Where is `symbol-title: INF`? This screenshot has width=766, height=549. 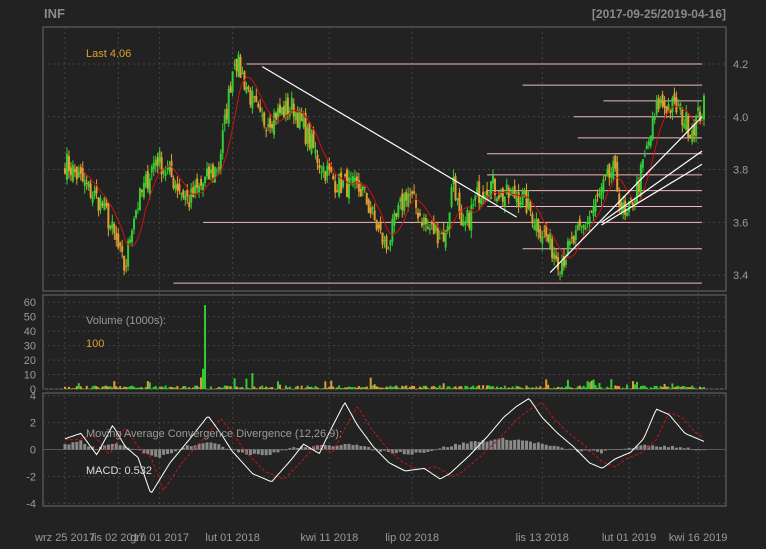 symbol-title: INF is located at coordinates (54, 13).